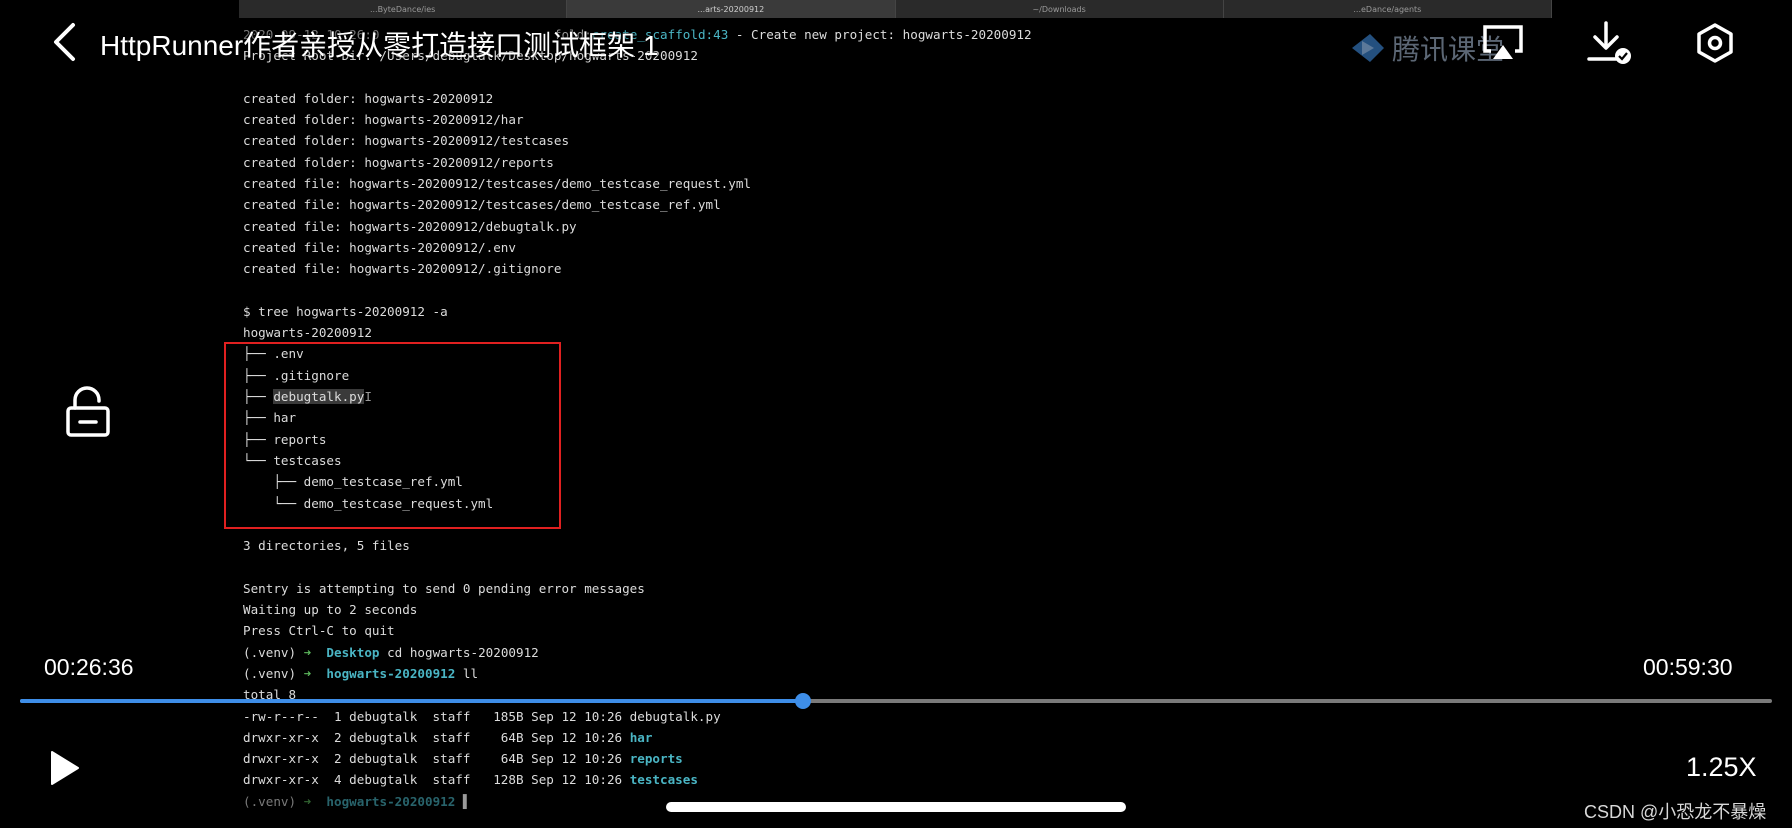 Image resolution: width=1792 pixels, height=828 pixels. What do you see at coordinates (459, 652) in the screenshot?
I see `terminal-text: cd hogwarts-20200912` at bounding box center [459, 652].